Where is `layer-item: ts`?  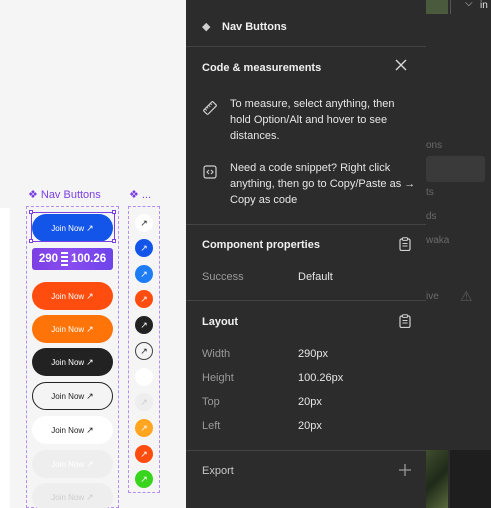 layer-item: ts is located at coordinates (430, 192).